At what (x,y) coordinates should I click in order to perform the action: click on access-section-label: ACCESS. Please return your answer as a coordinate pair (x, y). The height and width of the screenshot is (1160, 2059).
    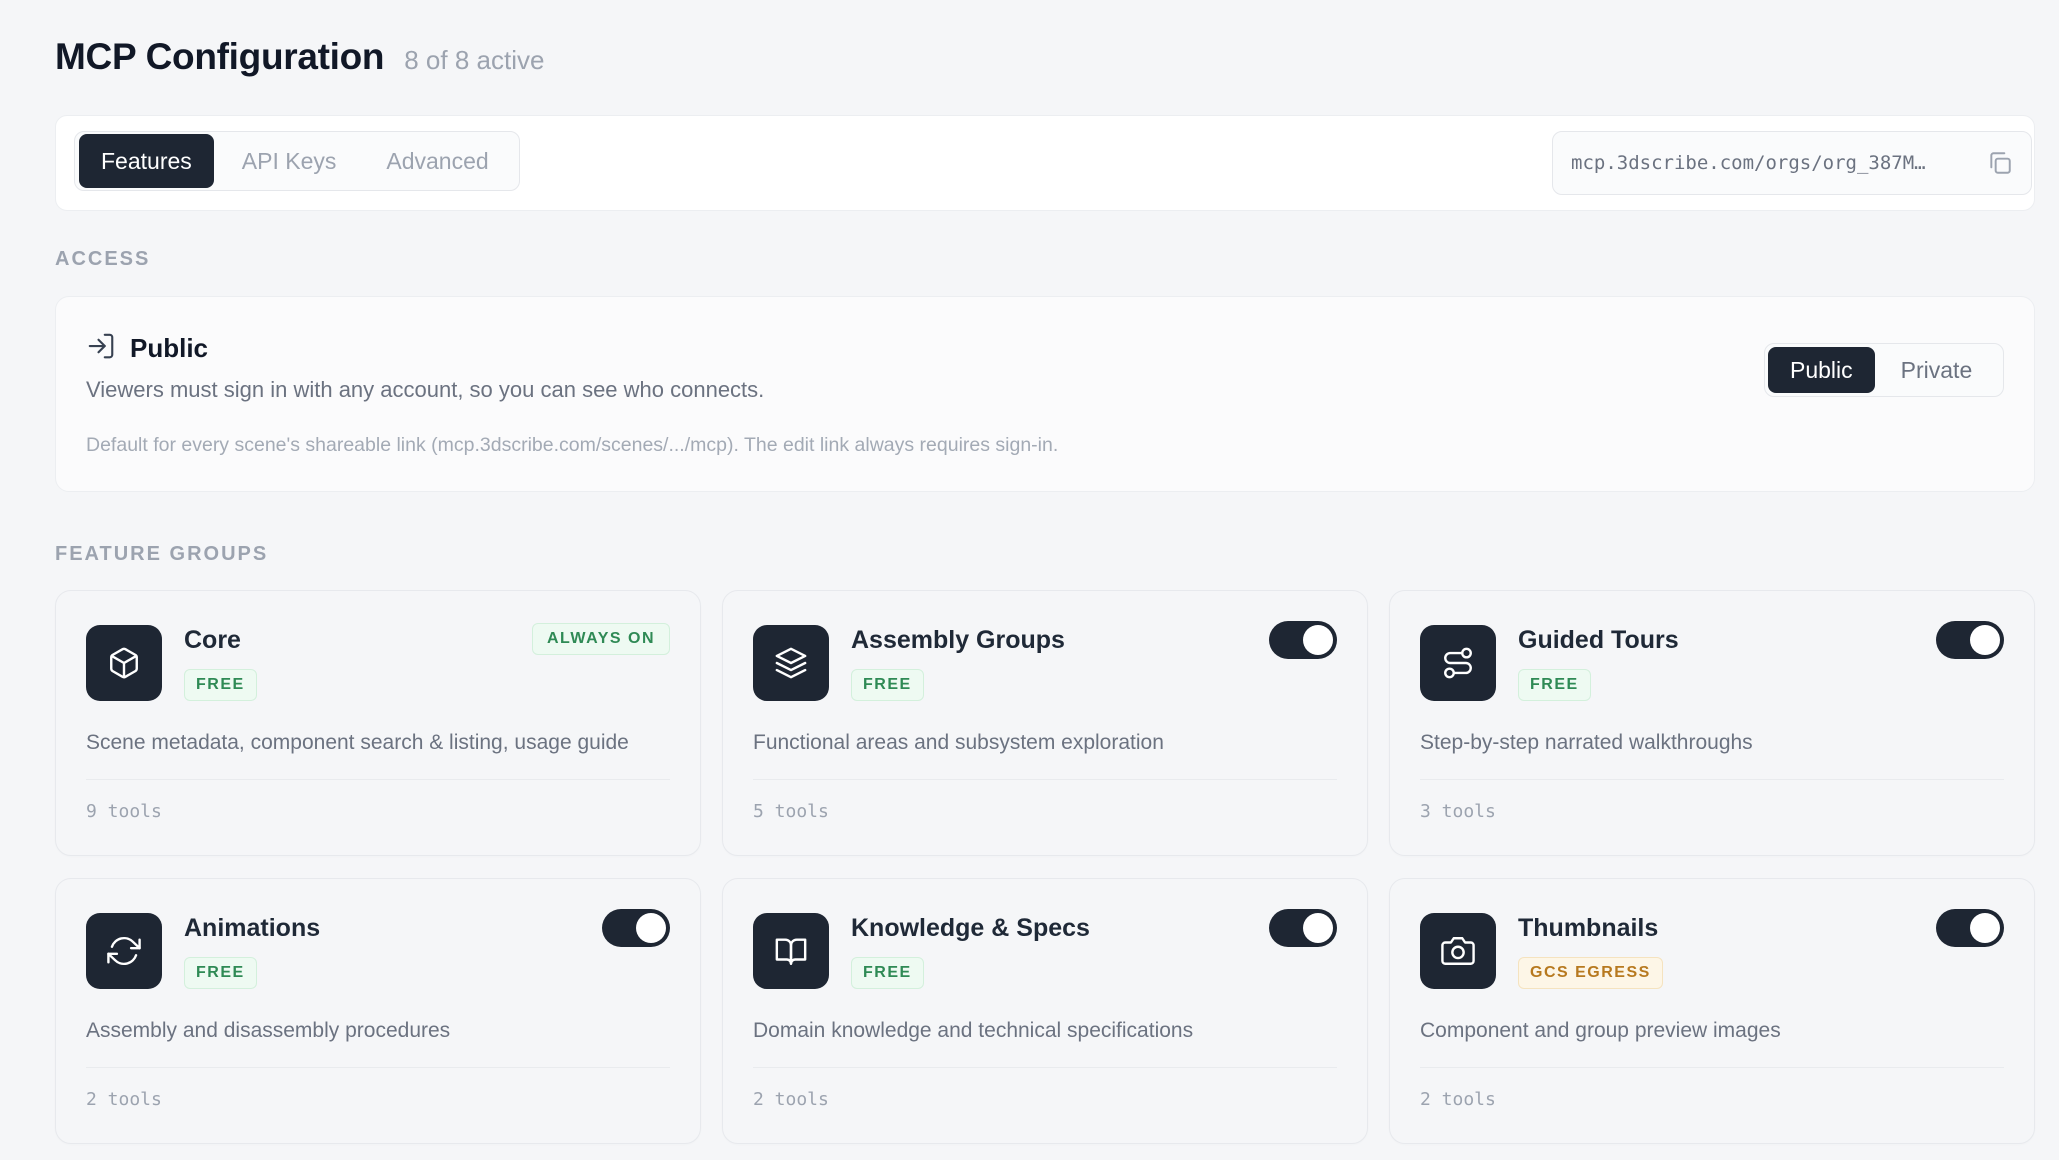
    Looking at the image, I should click on (103, 259).